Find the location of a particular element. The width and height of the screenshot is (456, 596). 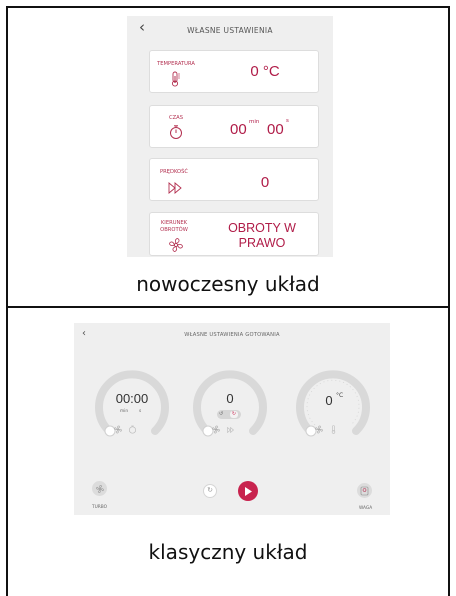

turbo-button is located at coordinates (99, 488).